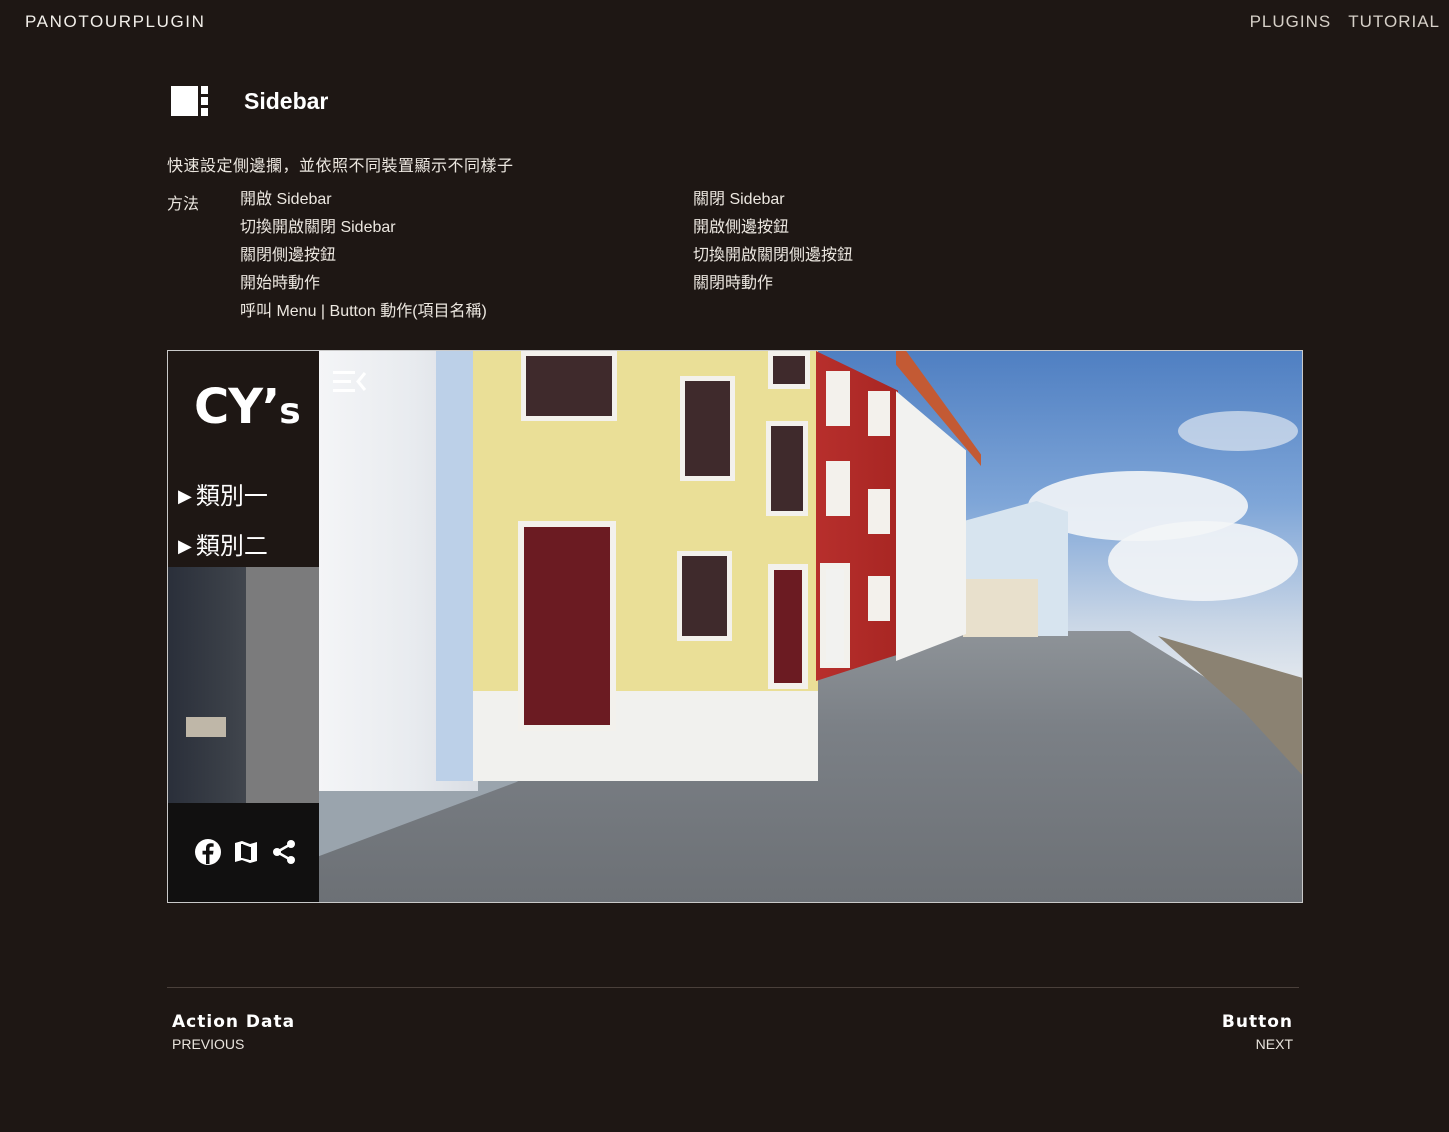 This screenshot has height=1132, width=1449. I want to click on page-header: Sidebar, so click(248, 101).